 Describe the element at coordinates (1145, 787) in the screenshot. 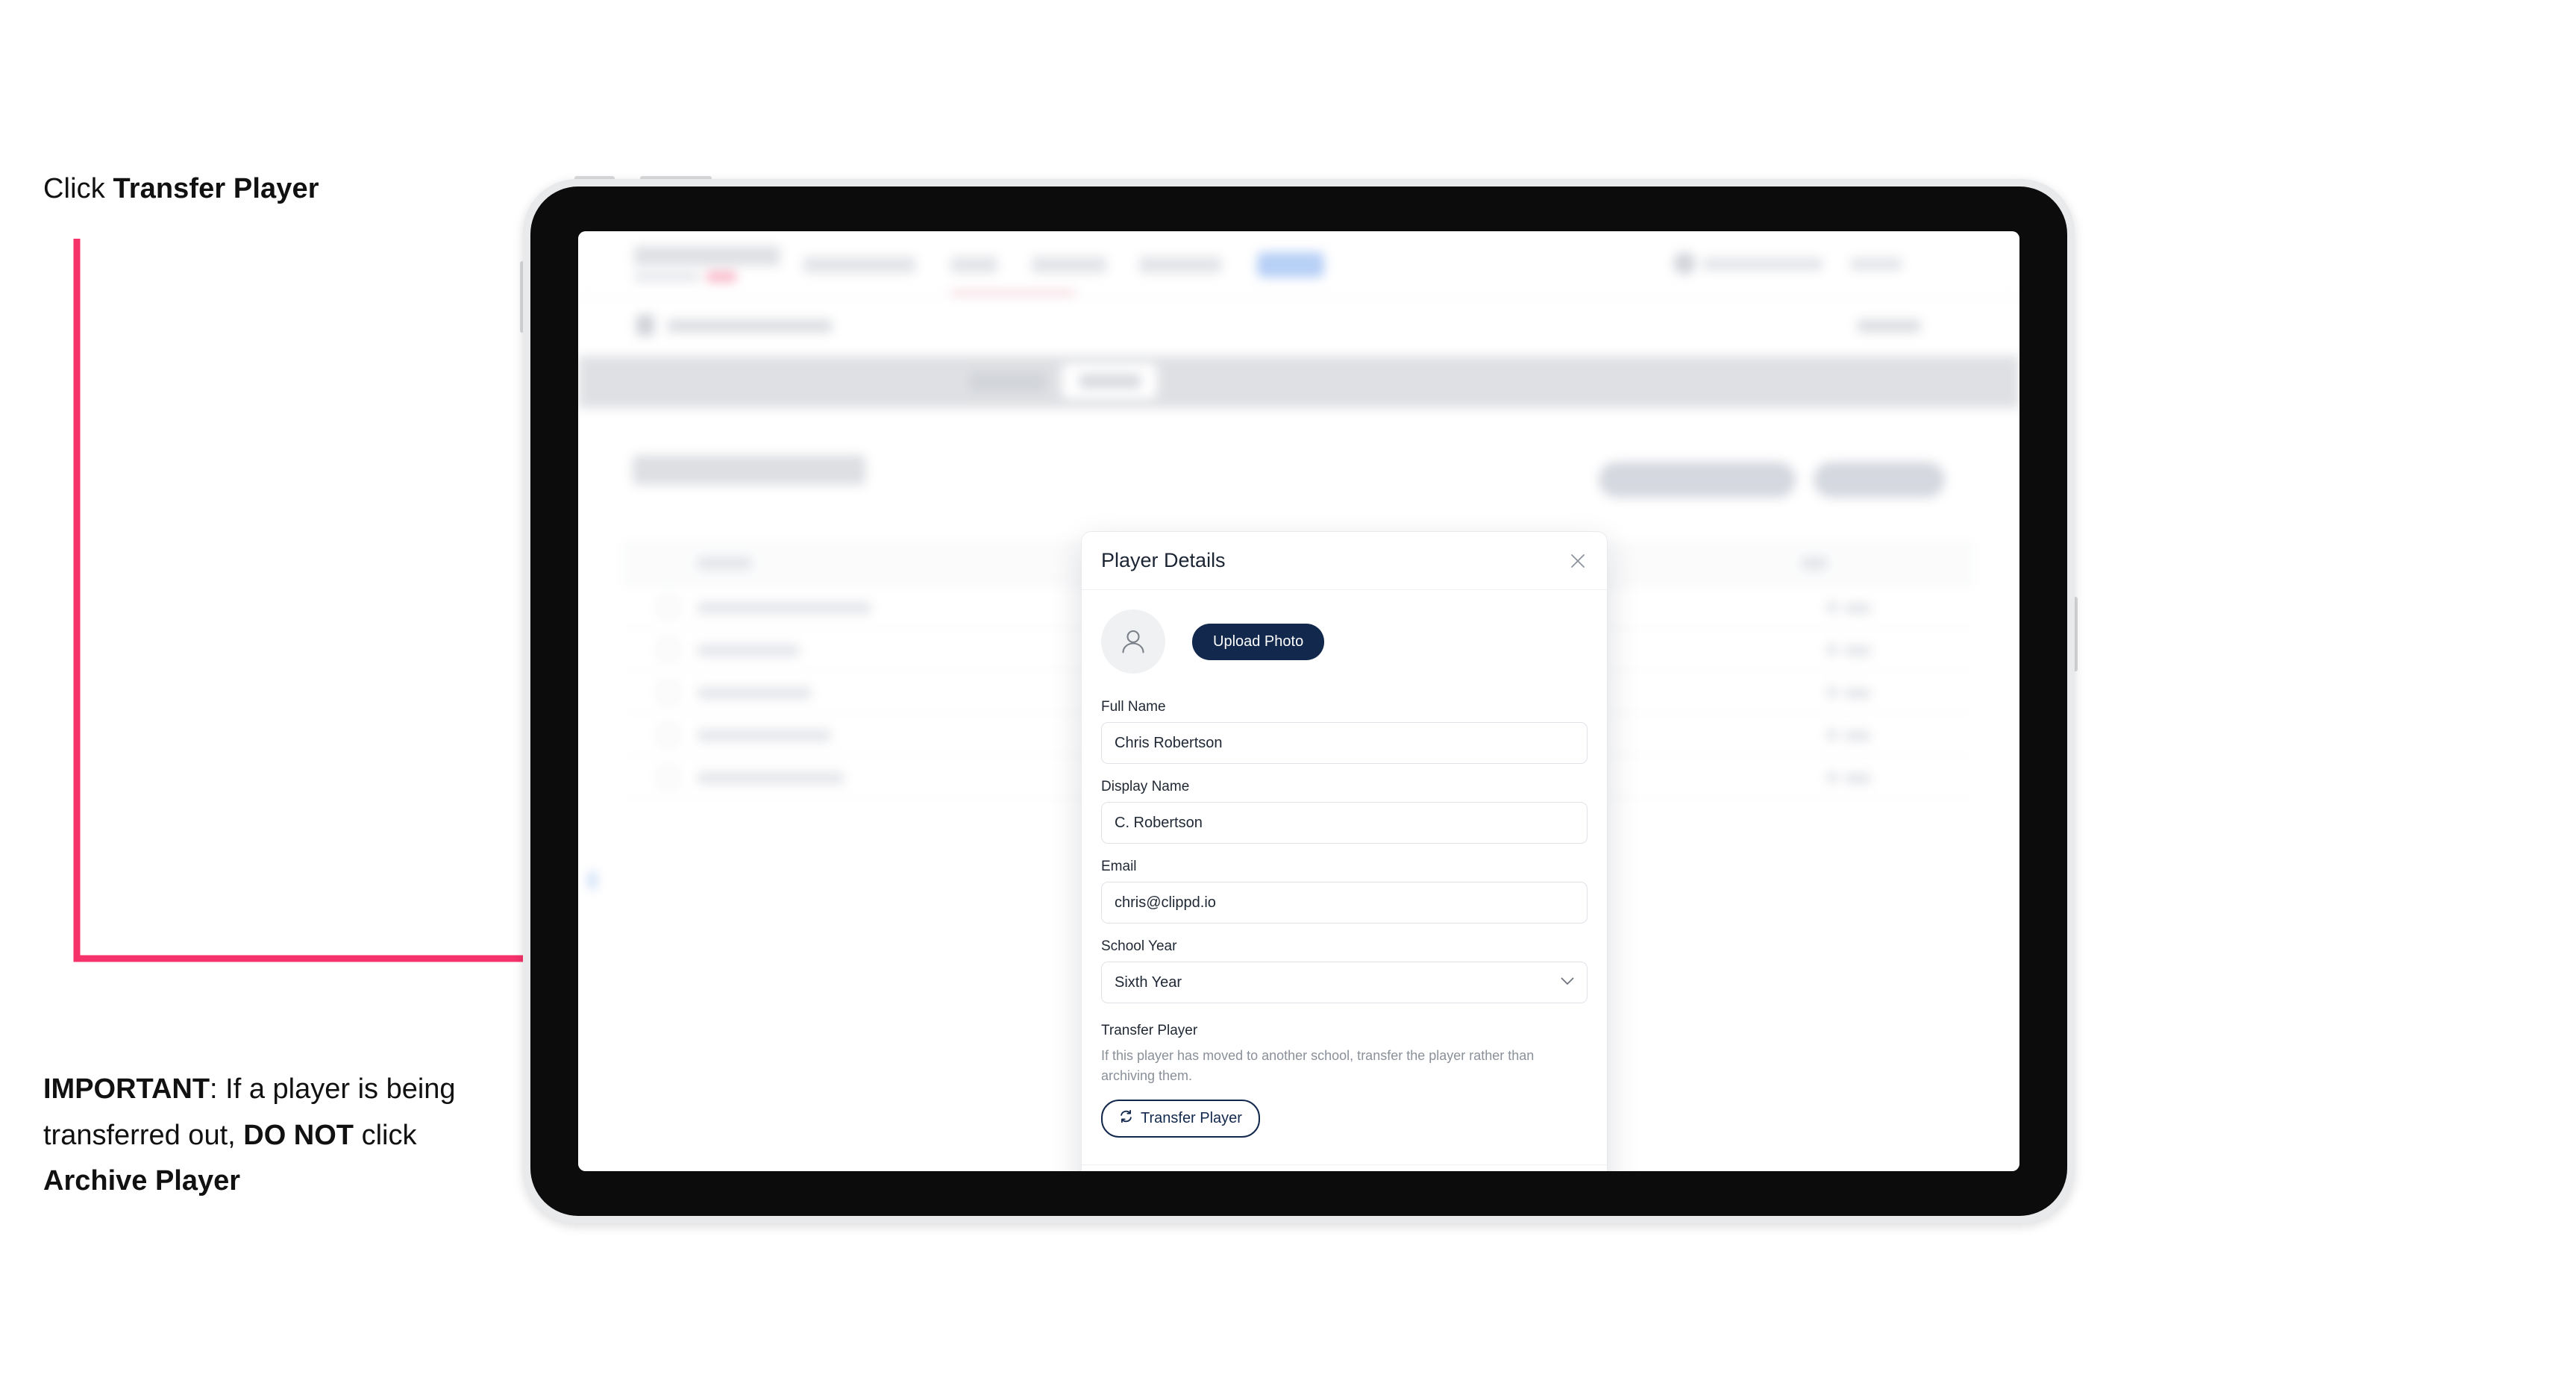

I see `display-name-label: Display Name` at that location.